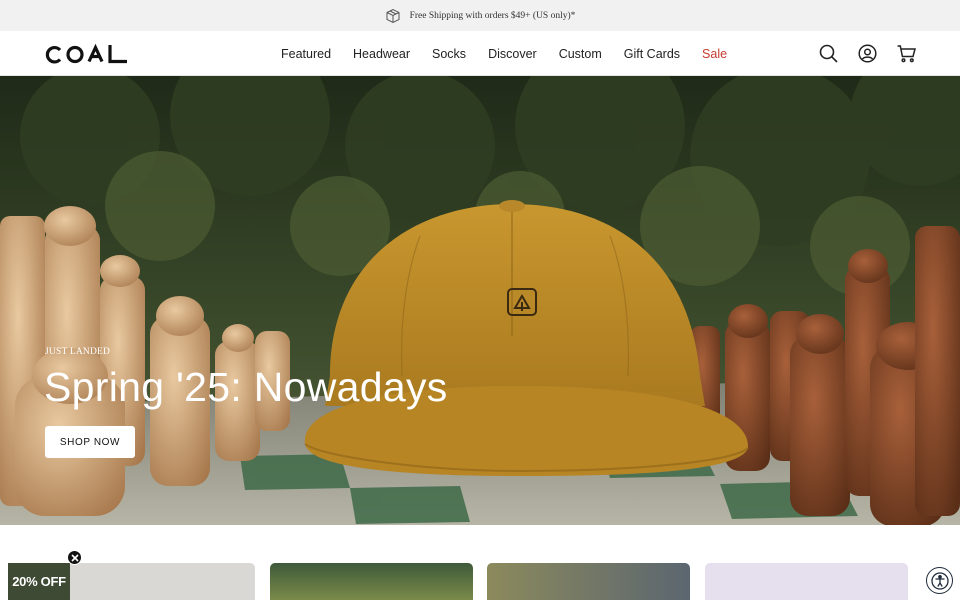  What do you see at coordinates (90, 442) in the screenshot?
I see `shop-now-button: SHOP NOW` at bounding box center [90, 442].